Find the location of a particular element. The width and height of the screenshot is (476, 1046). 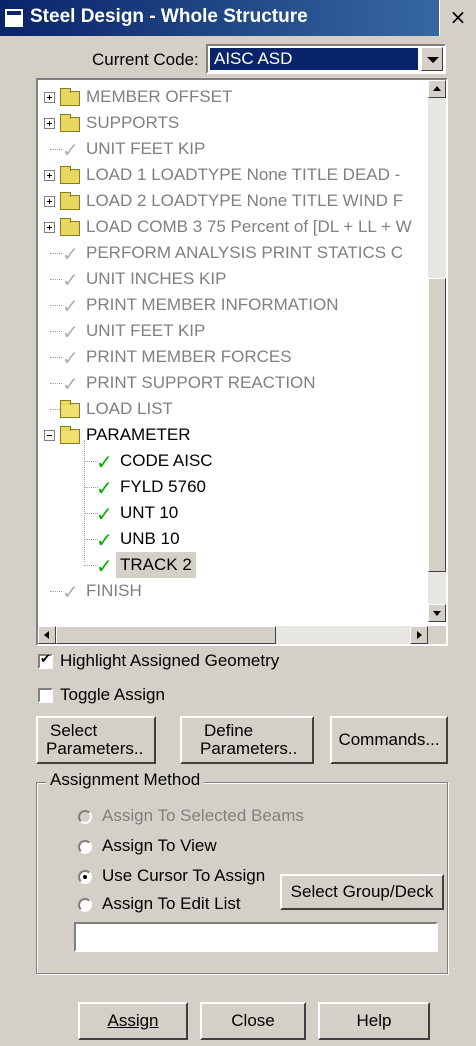

vertical-scroll-thumb is located at coordinates (437, 425).